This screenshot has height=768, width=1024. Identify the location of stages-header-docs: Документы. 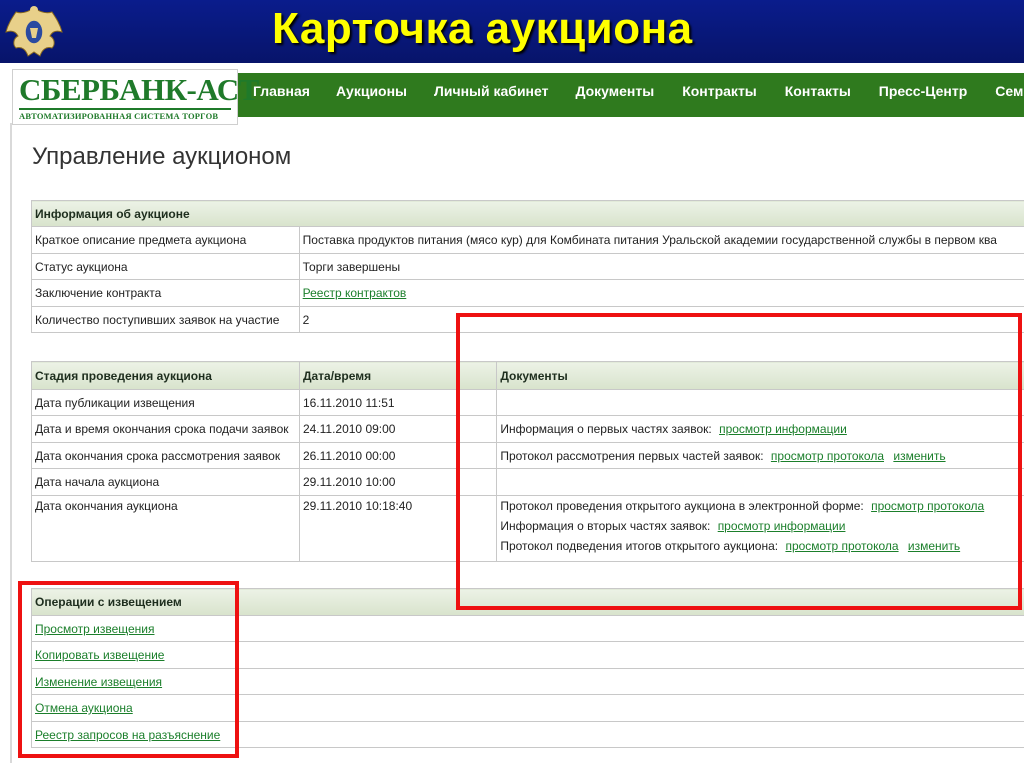
(760, 375).